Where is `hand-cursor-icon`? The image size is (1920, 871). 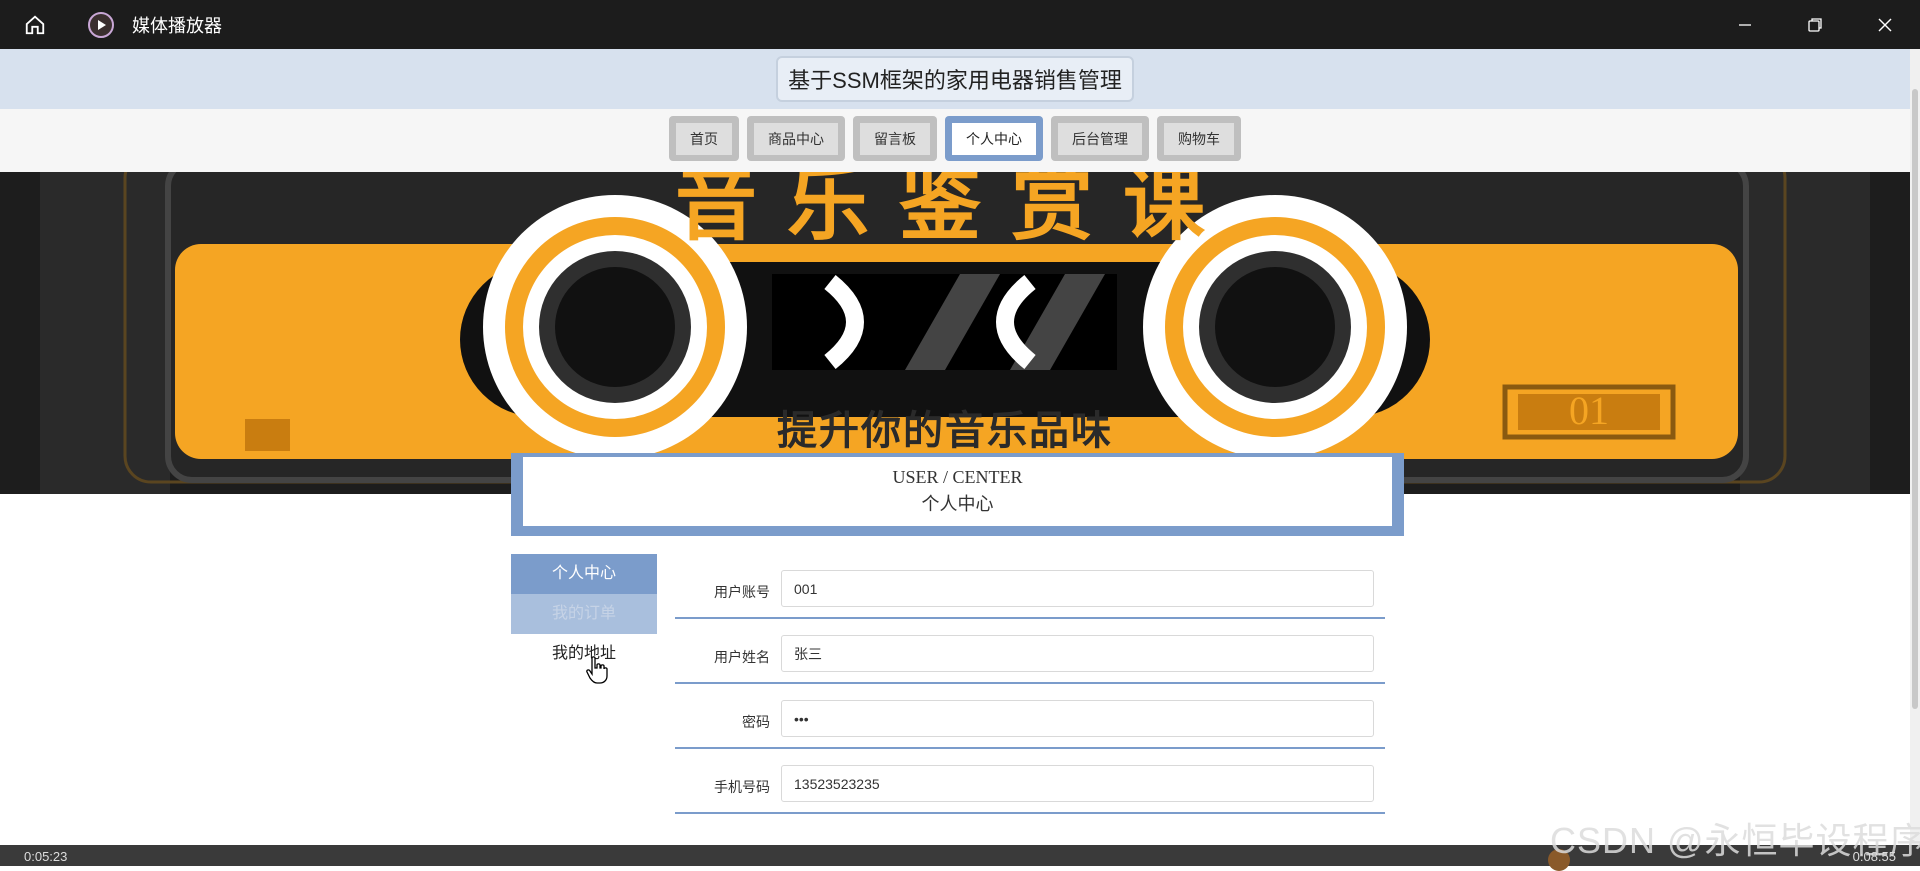 hand-cursor-icon is located at coordinates (597, 670).